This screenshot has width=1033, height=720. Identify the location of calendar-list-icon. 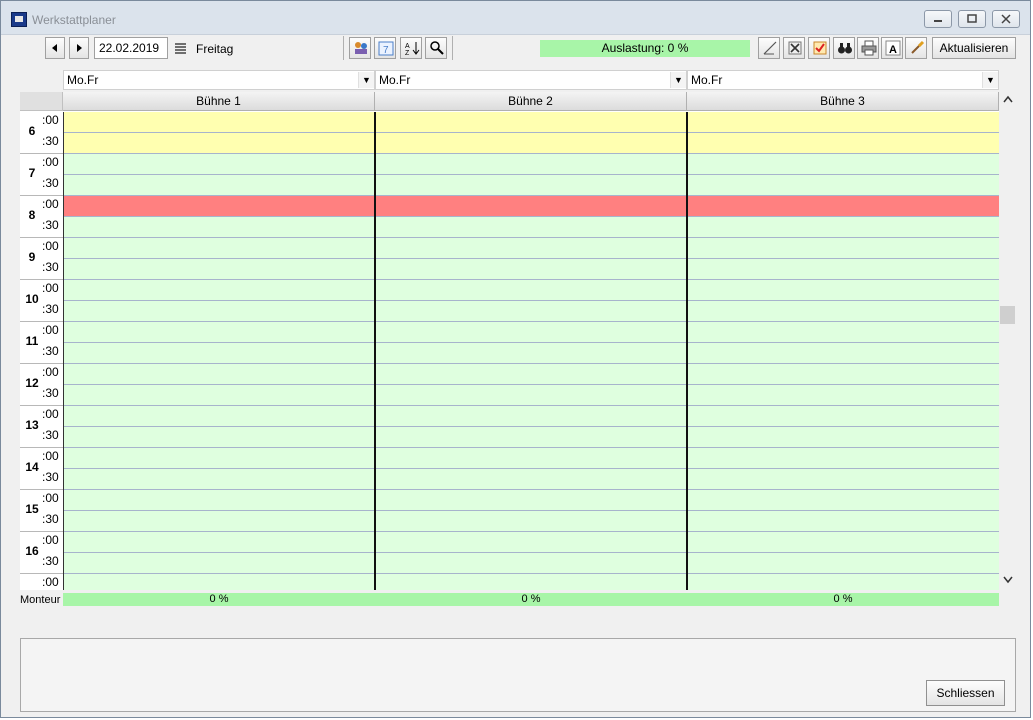
(180, 49).